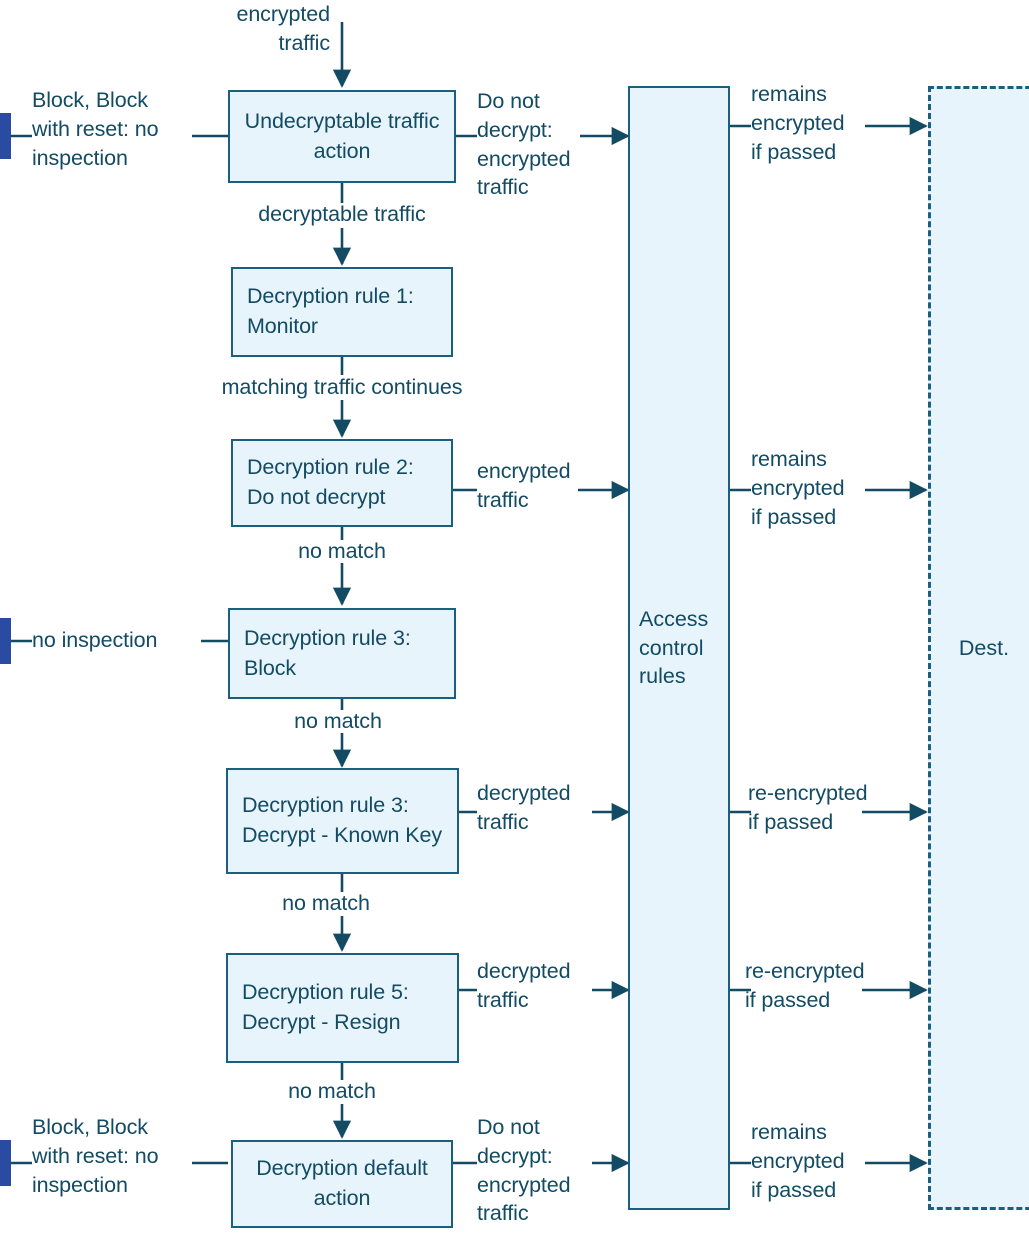 The height and width of the screenshot is (1254, 1029). Describe the element at coordinates (283, 28) in the screenshot. I see `input-label: encrypted traffic` at that location.